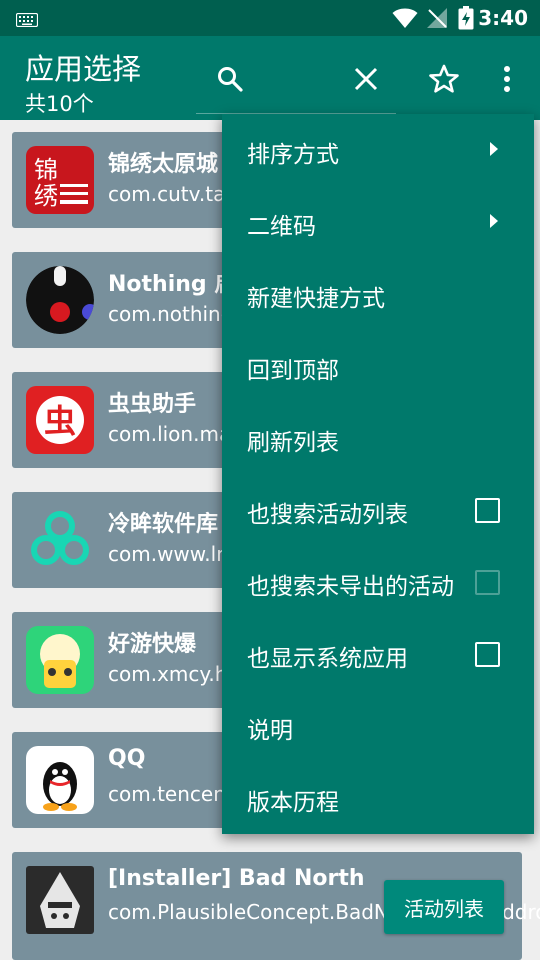 The image size is (540, 960). Describe the element at coordinates (444, 79) in the screenshot. I see `star-icon` at that location.